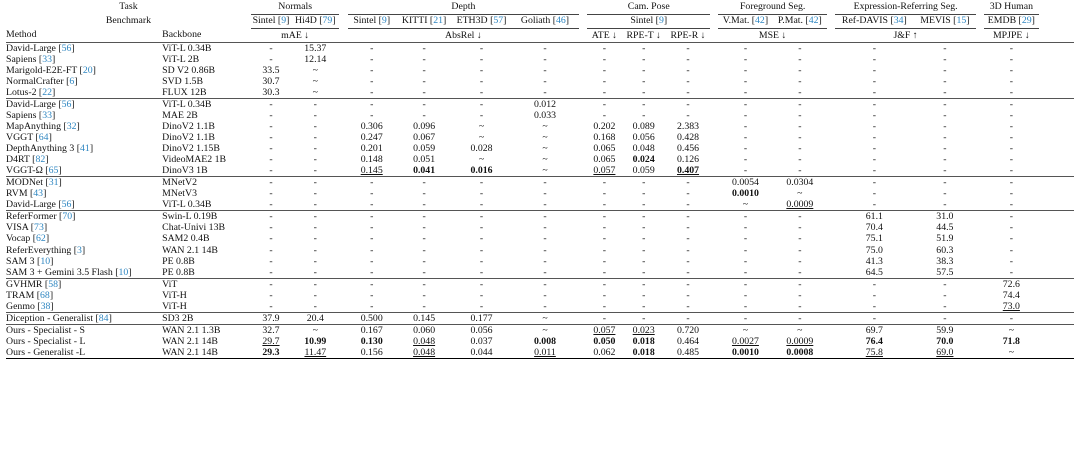 The width and height of the screenshot is (1080, 472). I want to click on citation-link: 73, so click(39, 227).